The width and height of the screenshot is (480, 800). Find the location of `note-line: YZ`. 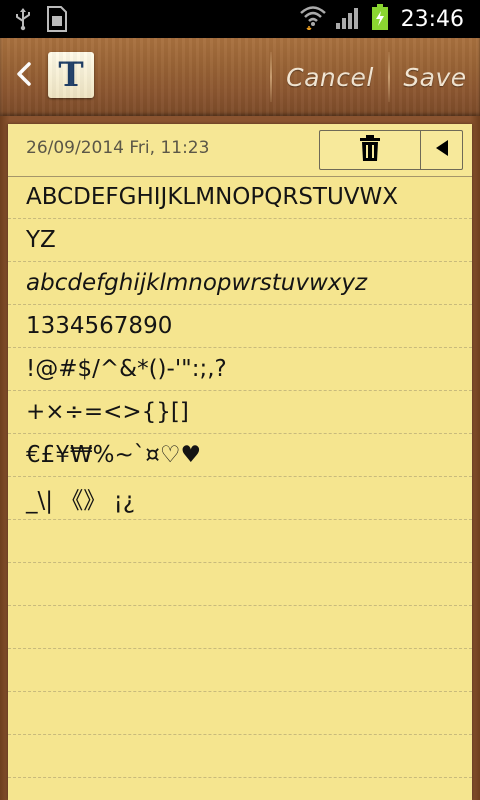

note-line: YZ is located at coordinates (240, 240).